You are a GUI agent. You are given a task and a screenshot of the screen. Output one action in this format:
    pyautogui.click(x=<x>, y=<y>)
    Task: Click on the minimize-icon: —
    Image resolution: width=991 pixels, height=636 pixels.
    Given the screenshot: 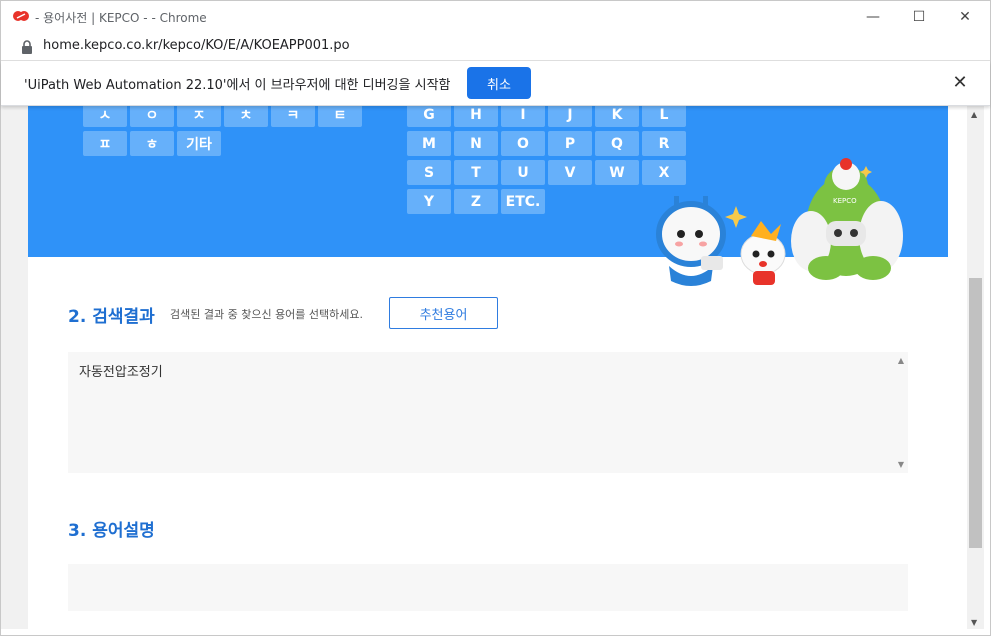 What is the action you would take?
    pyautogui.click(x=873, y=17)
    